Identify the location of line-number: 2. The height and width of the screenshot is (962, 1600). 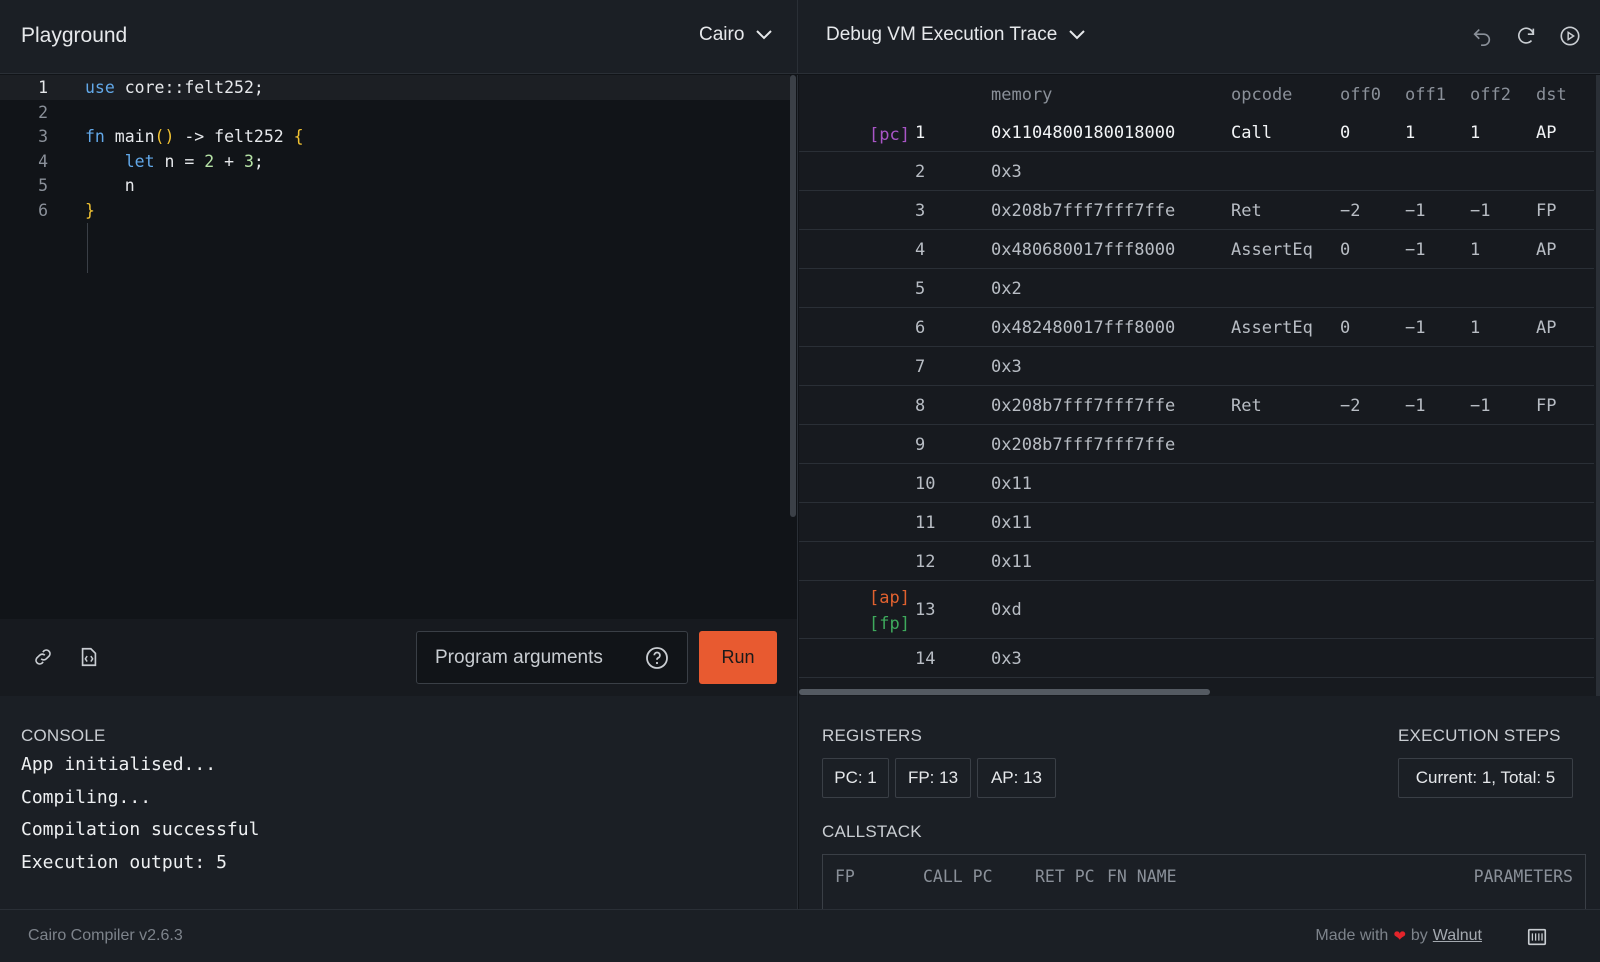
(43, 112).